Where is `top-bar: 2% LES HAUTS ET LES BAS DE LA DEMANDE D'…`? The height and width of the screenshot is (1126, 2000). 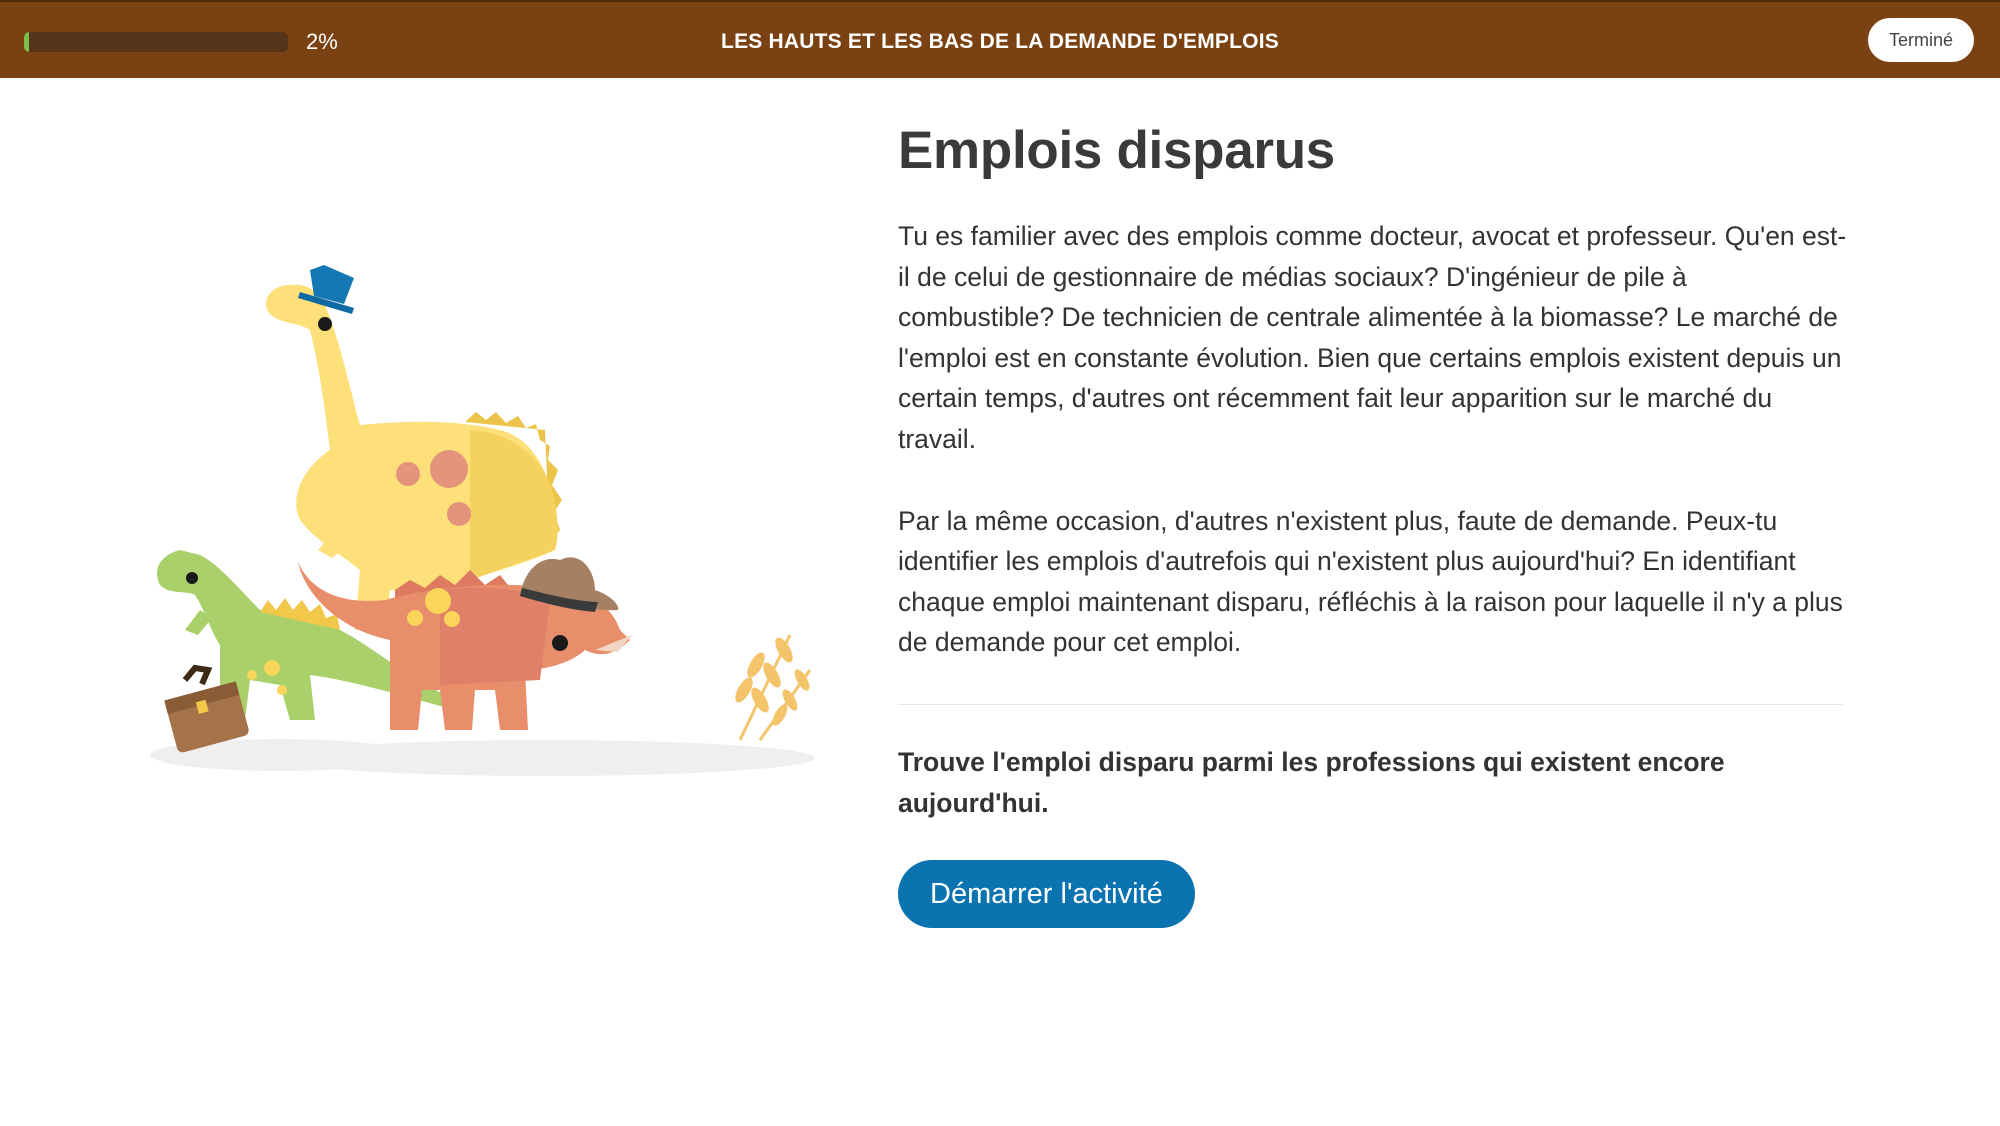 top-bar: 2% LES HAUTS ET LES BAS DE LA DEMANDE D'… is located at coordinates (1000, 39).